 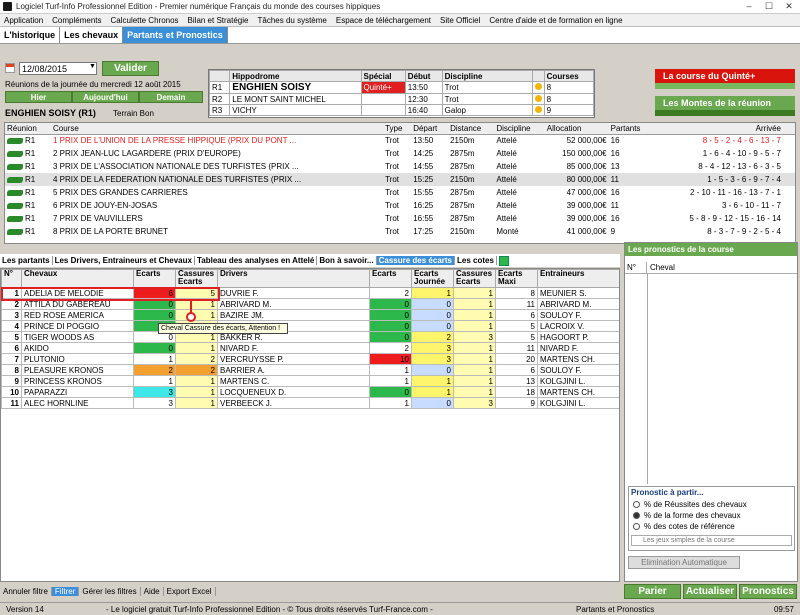 What do you see at coordinates (291, 20) in the screenshot?
I see `menu-item: Tâches du système` at bounding box center [291, 20].